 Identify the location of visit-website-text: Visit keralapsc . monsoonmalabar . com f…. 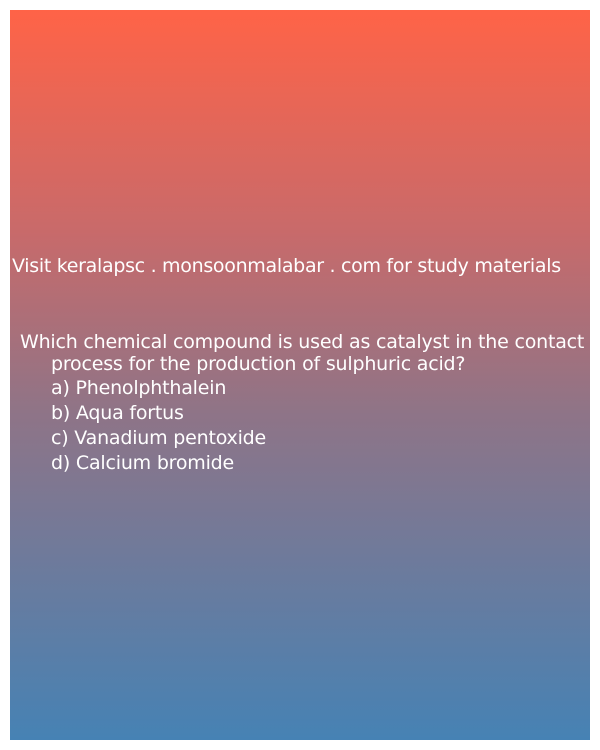
(286, 266).